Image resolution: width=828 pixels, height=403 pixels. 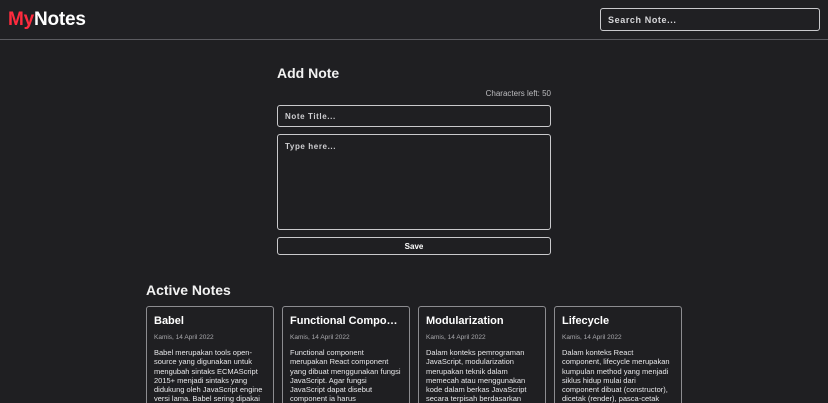 I want to click on add-note-heading: Add Note, so click(x=308, y=73).